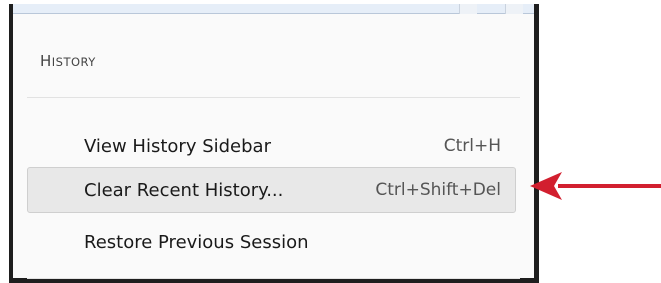  I want to click on menu-item-clear-recent-history: Clear Recent History... Ctrl+Shift+Del, so click(271, 190).